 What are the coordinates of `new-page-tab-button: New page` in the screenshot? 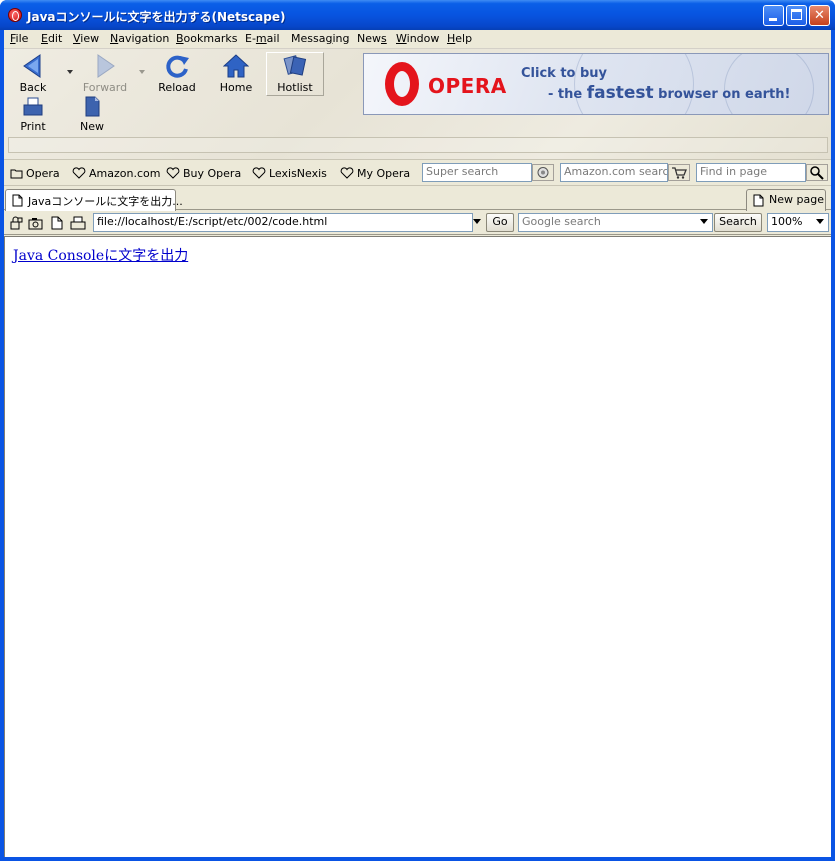 It's located at (786, 200).